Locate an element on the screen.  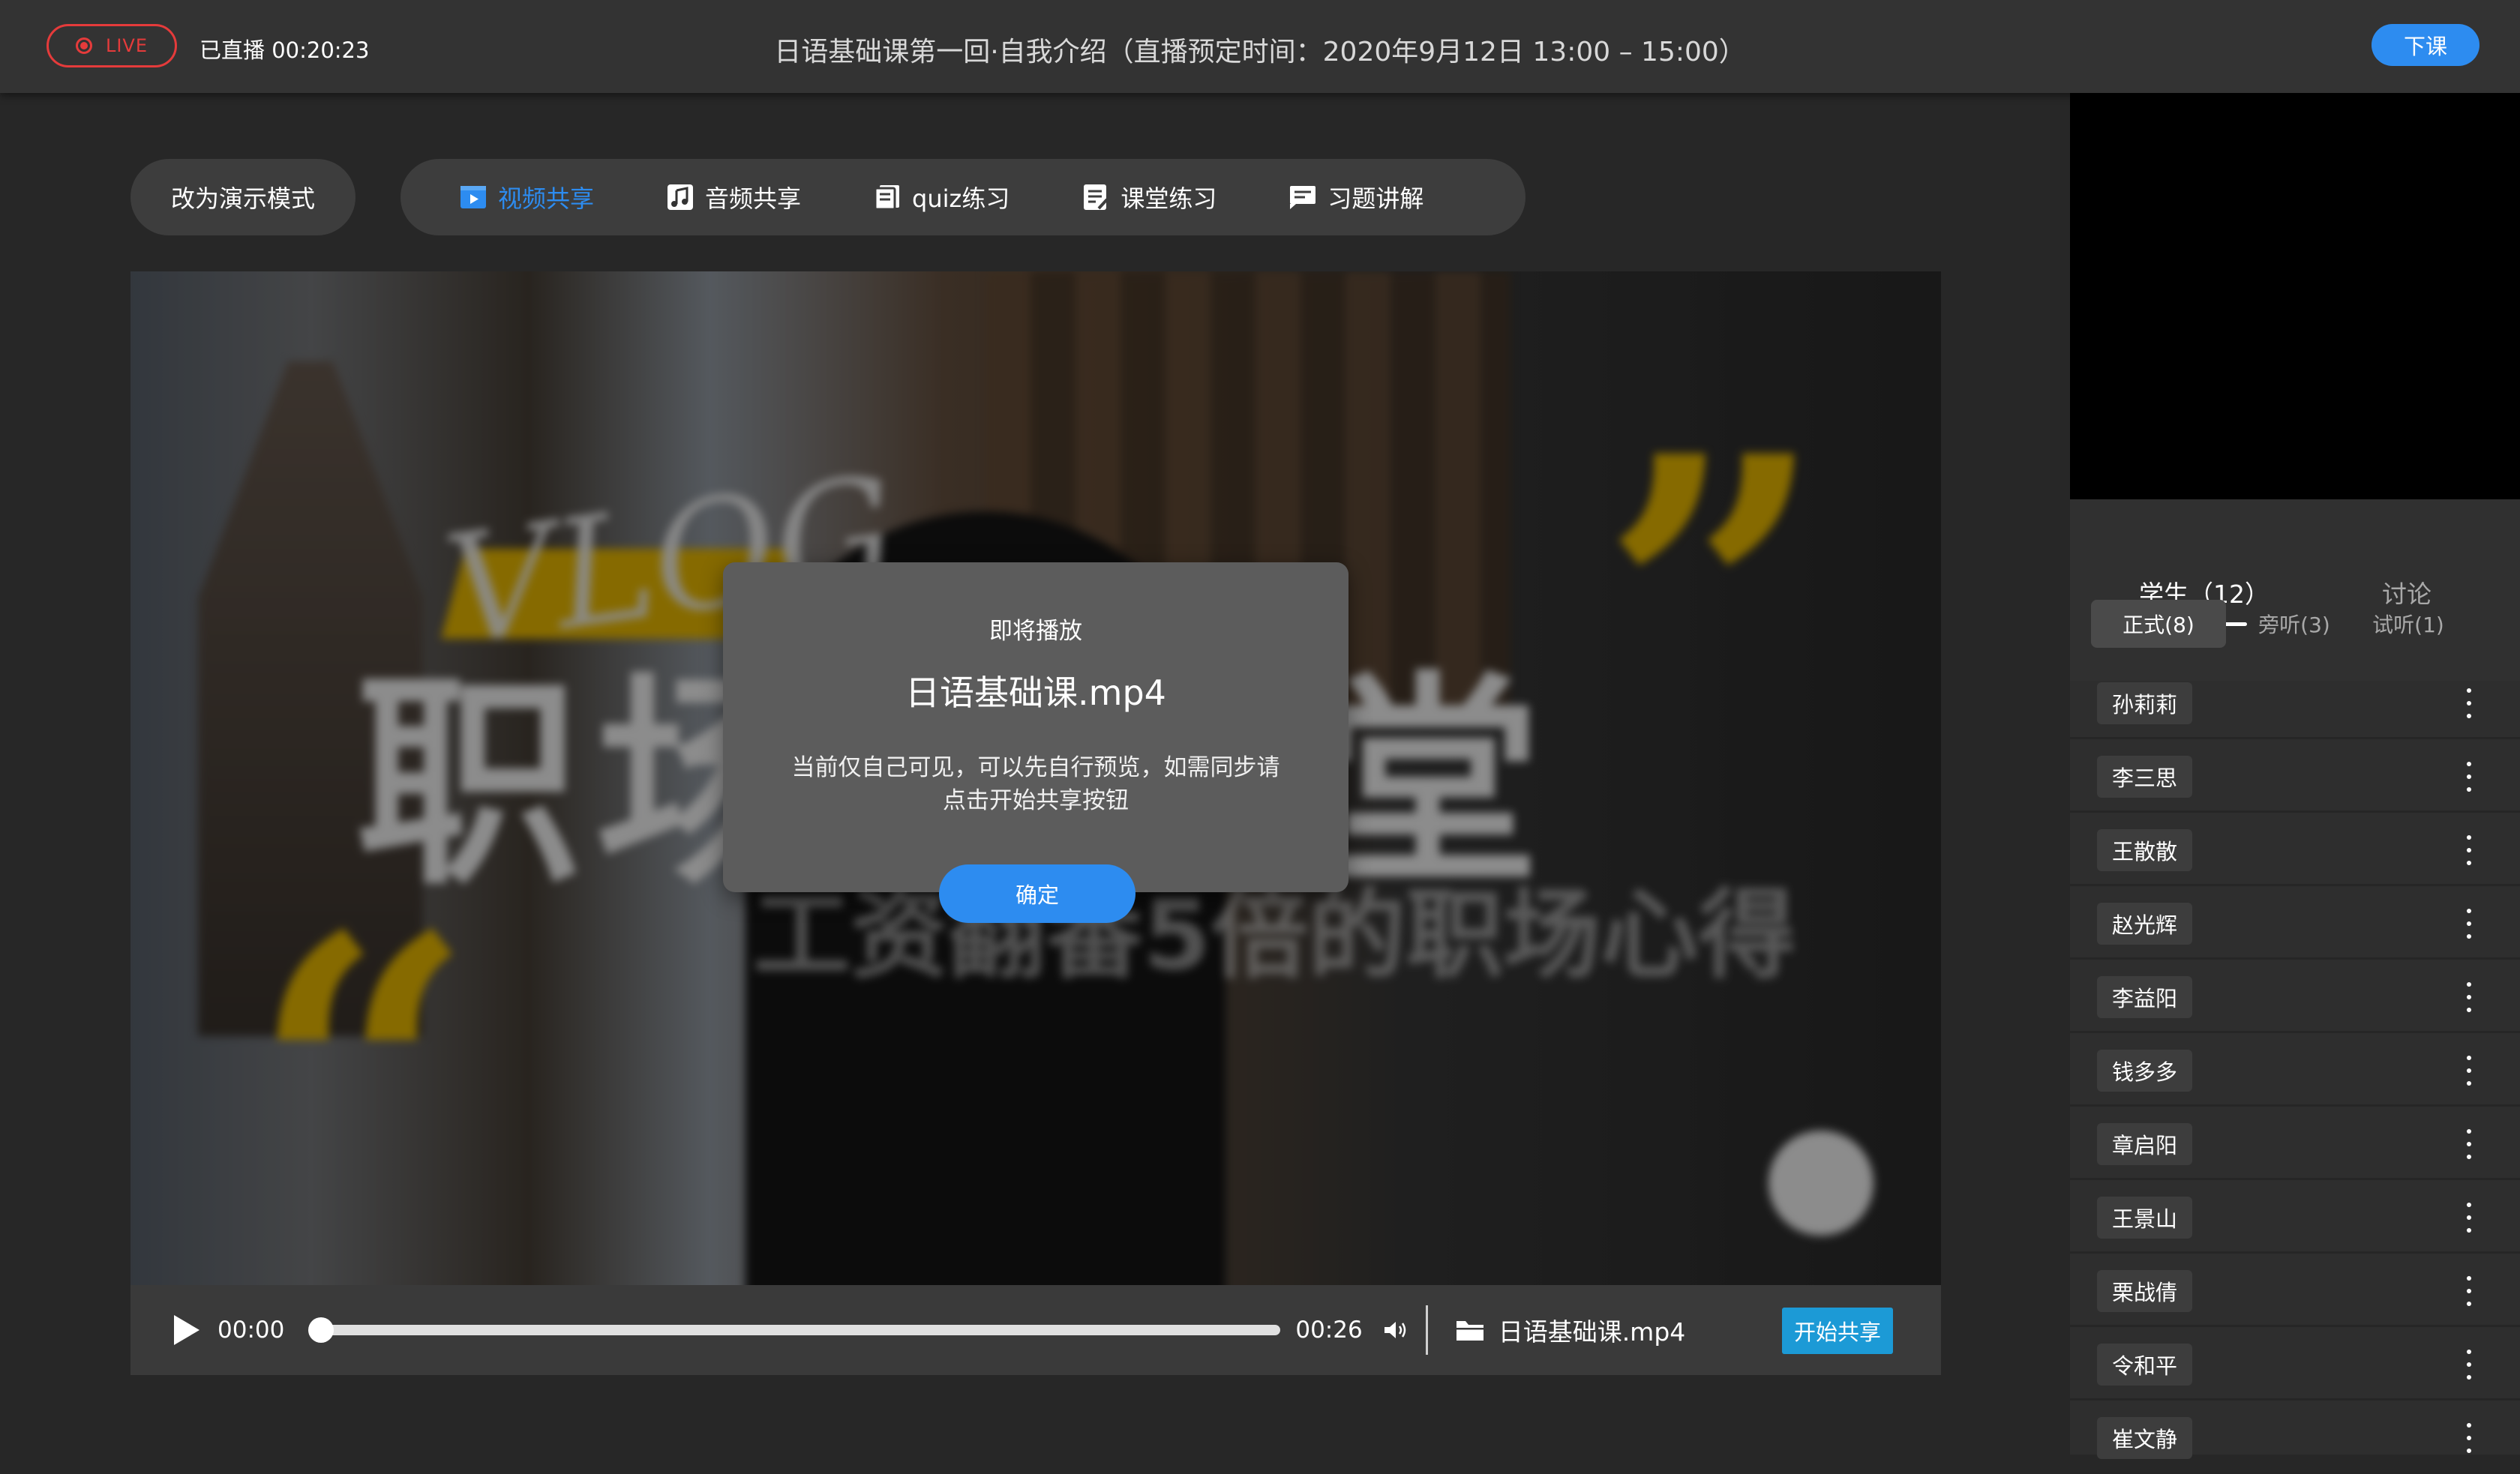
music-note-icon is located at coordinates (680, 197).